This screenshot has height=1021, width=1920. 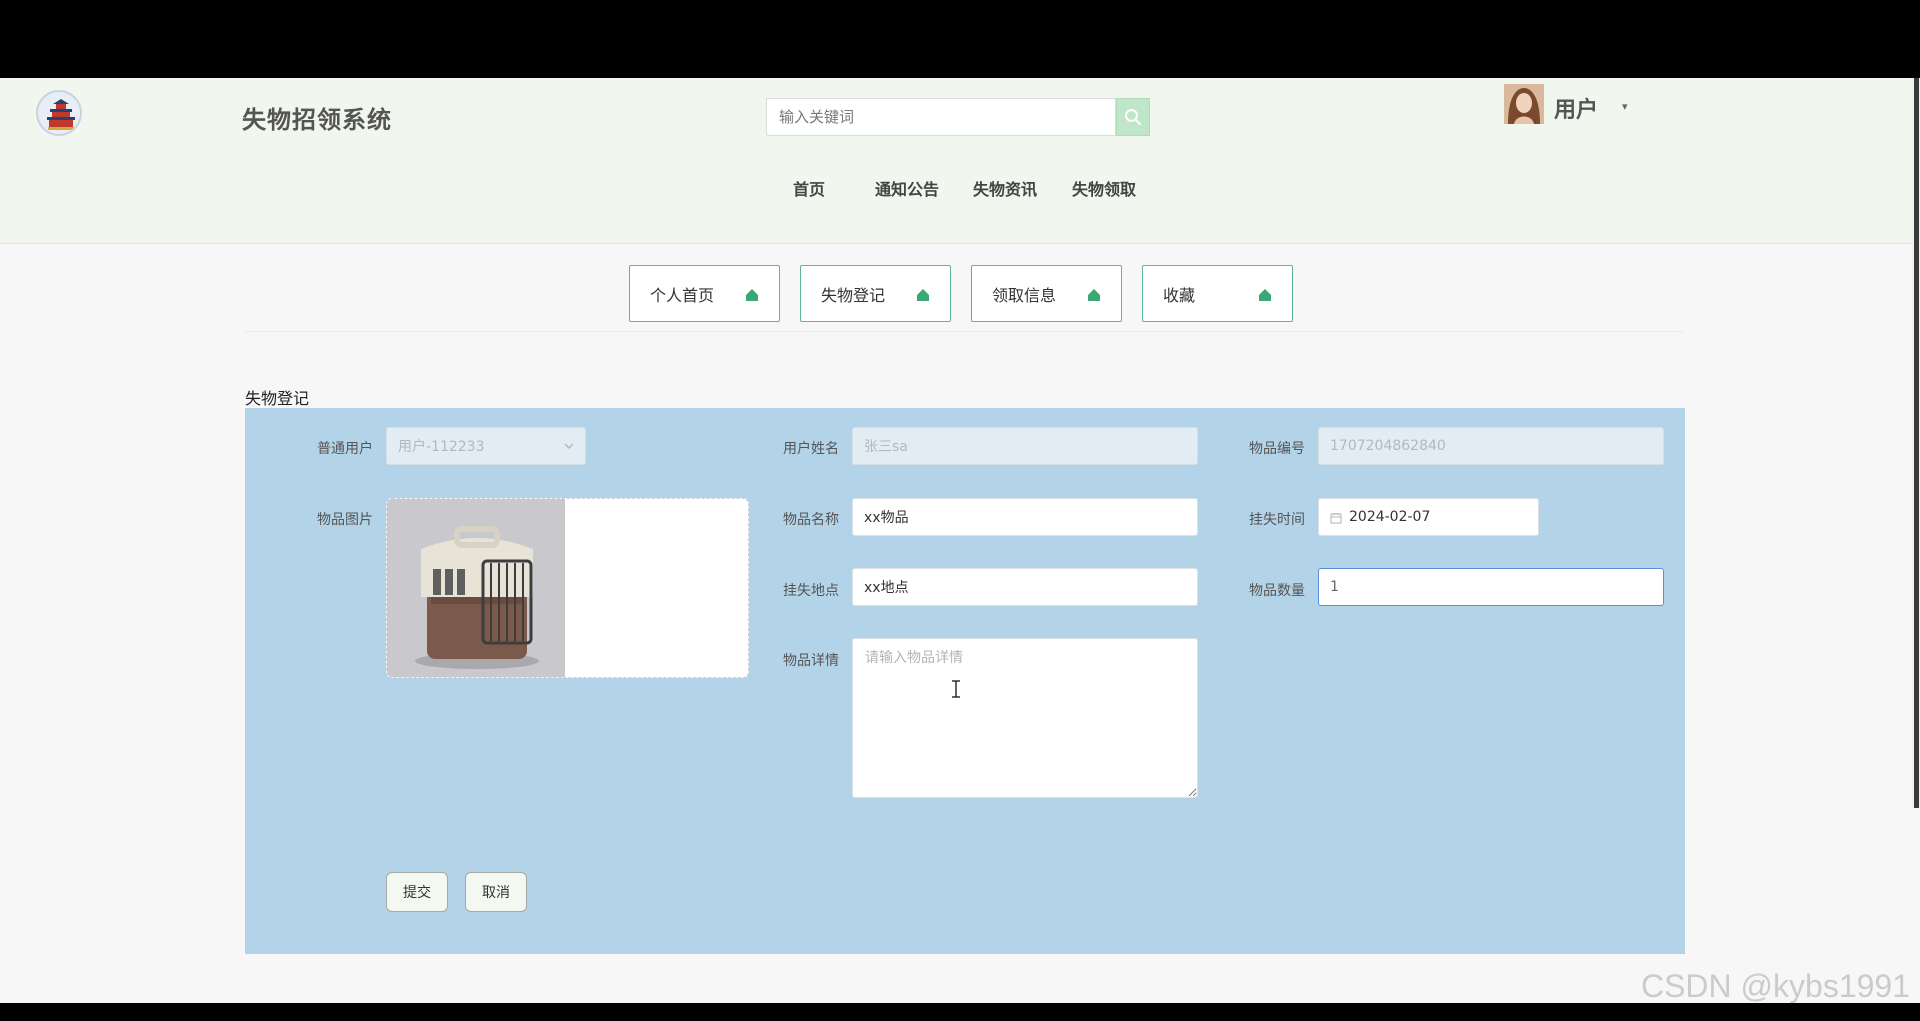 I want to click on lost-time-value: 2024-02-07, so click(x=1390, y=517).